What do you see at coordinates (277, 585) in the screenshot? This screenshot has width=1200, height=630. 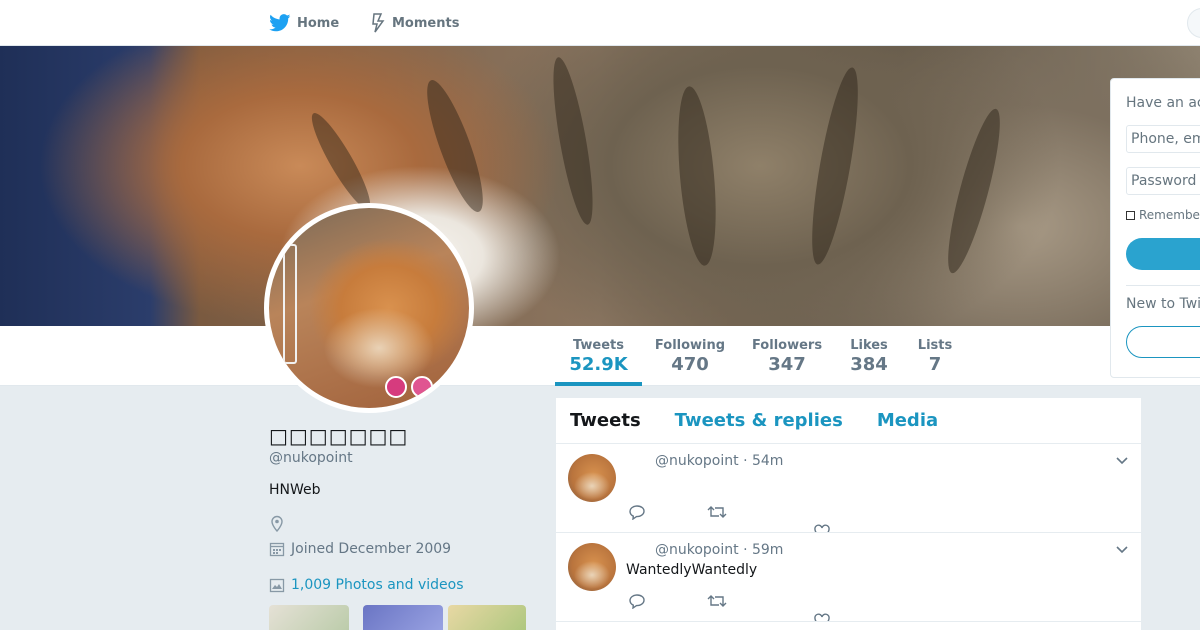 I see `image-icon` at bounding box center [277, 585].